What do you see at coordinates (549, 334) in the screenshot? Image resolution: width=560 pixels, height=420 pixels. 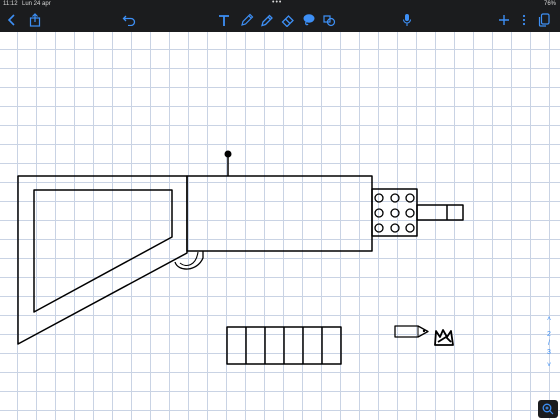 I see `current-page: 2` at bounding box center [549, 334].